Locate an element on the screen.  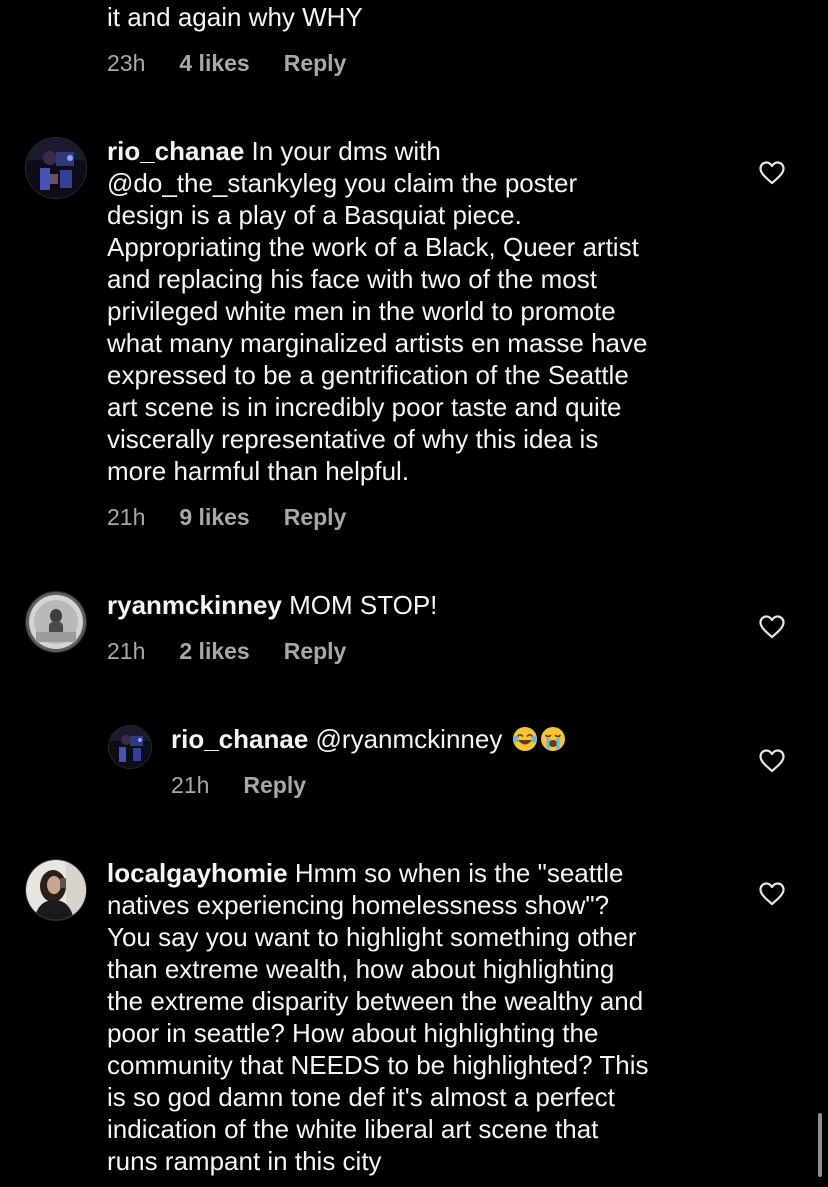
reply-text: rio_chanae @ryanmckinney is located at coordinates (368, 739).